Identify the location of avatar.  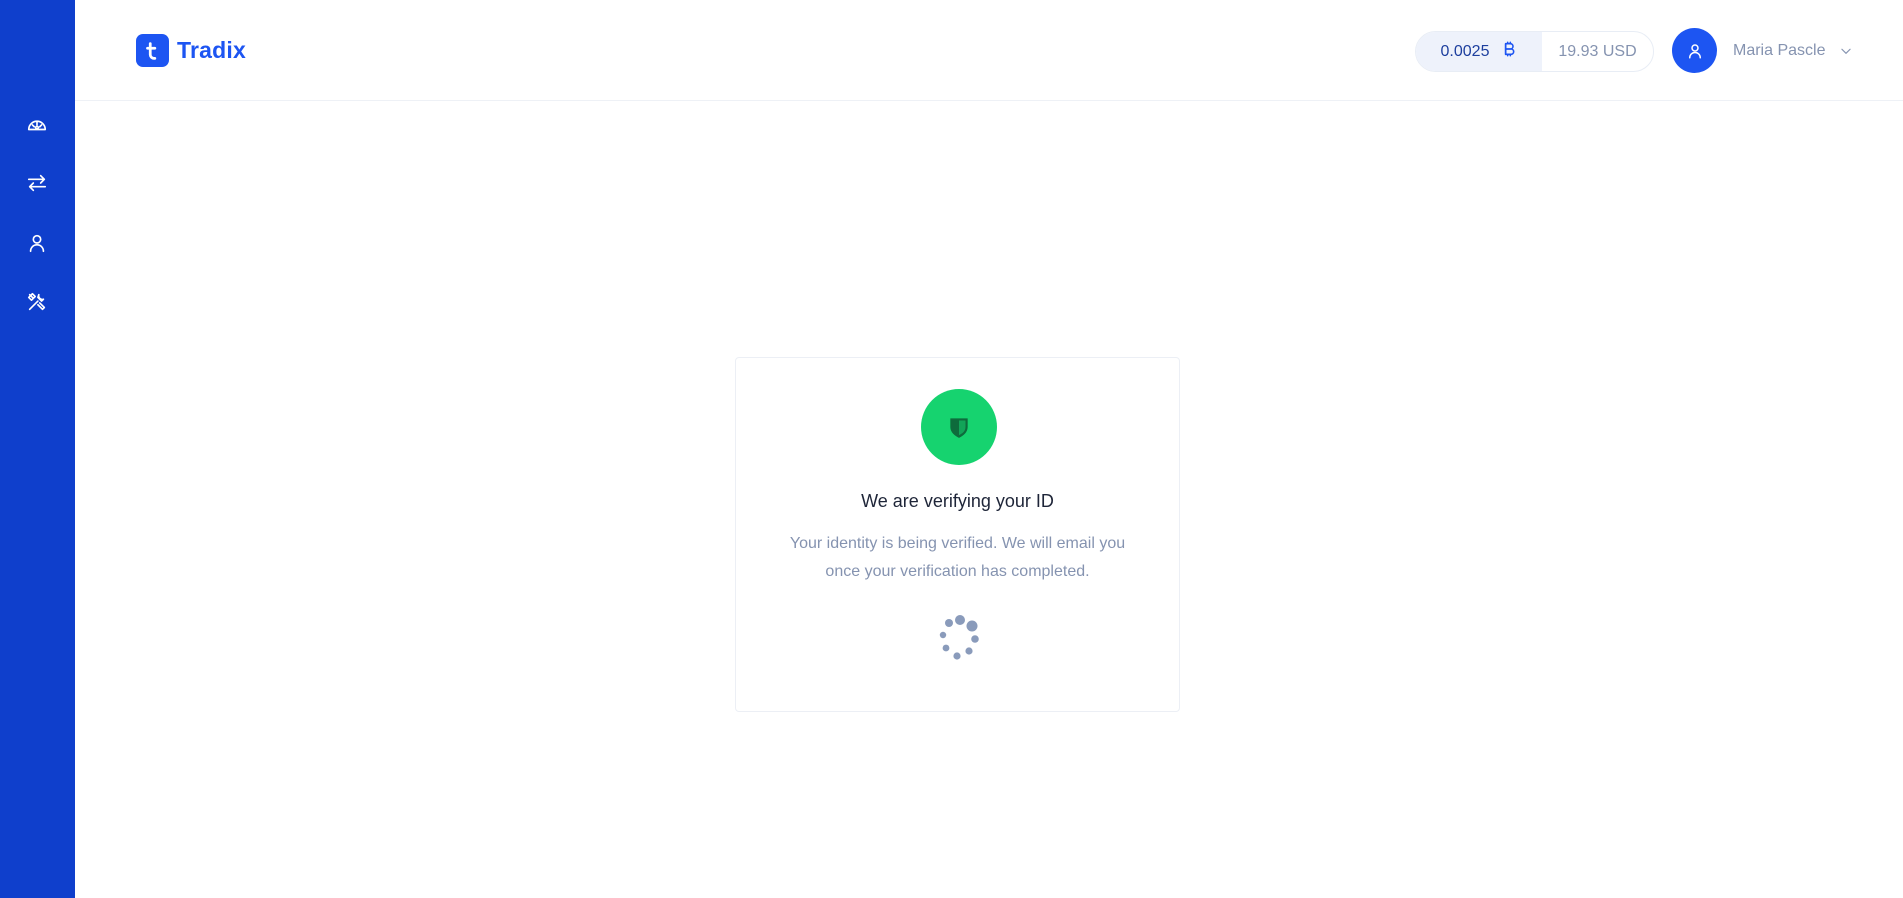
(1694, 50).